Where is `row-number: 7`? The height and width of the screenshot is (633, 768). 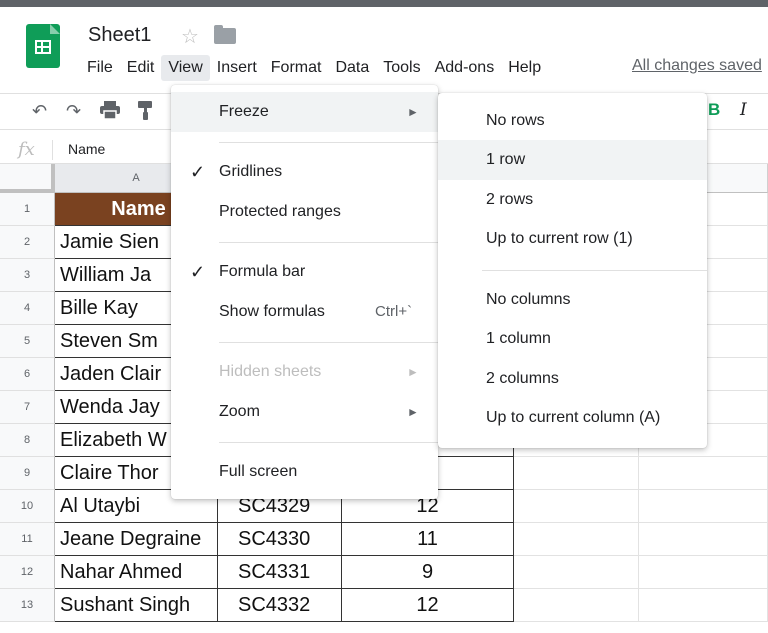
row-number: 7 is located at coordinates (27, 407).